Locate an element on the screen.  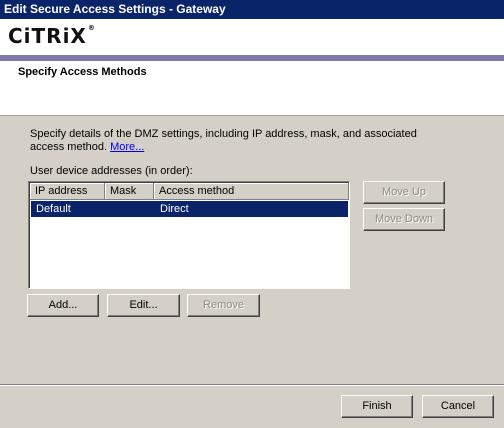
cell-method: Direct is located at coordinates (174, 209).